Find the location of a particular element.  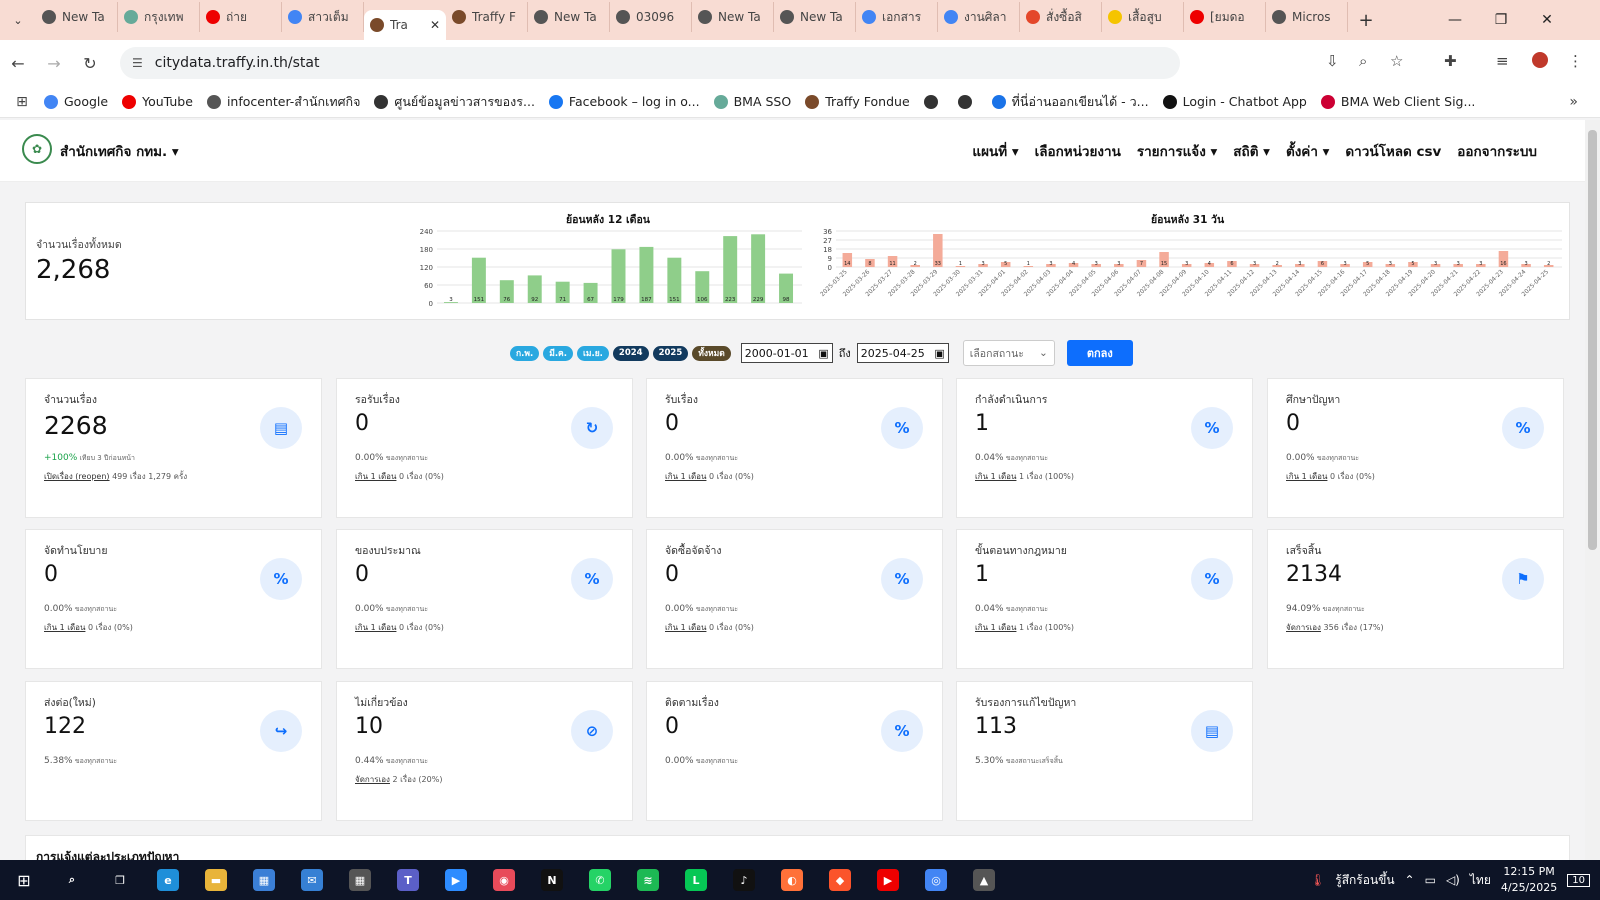

tab-search-button: ⌄ is located at coordinates (18, 20).